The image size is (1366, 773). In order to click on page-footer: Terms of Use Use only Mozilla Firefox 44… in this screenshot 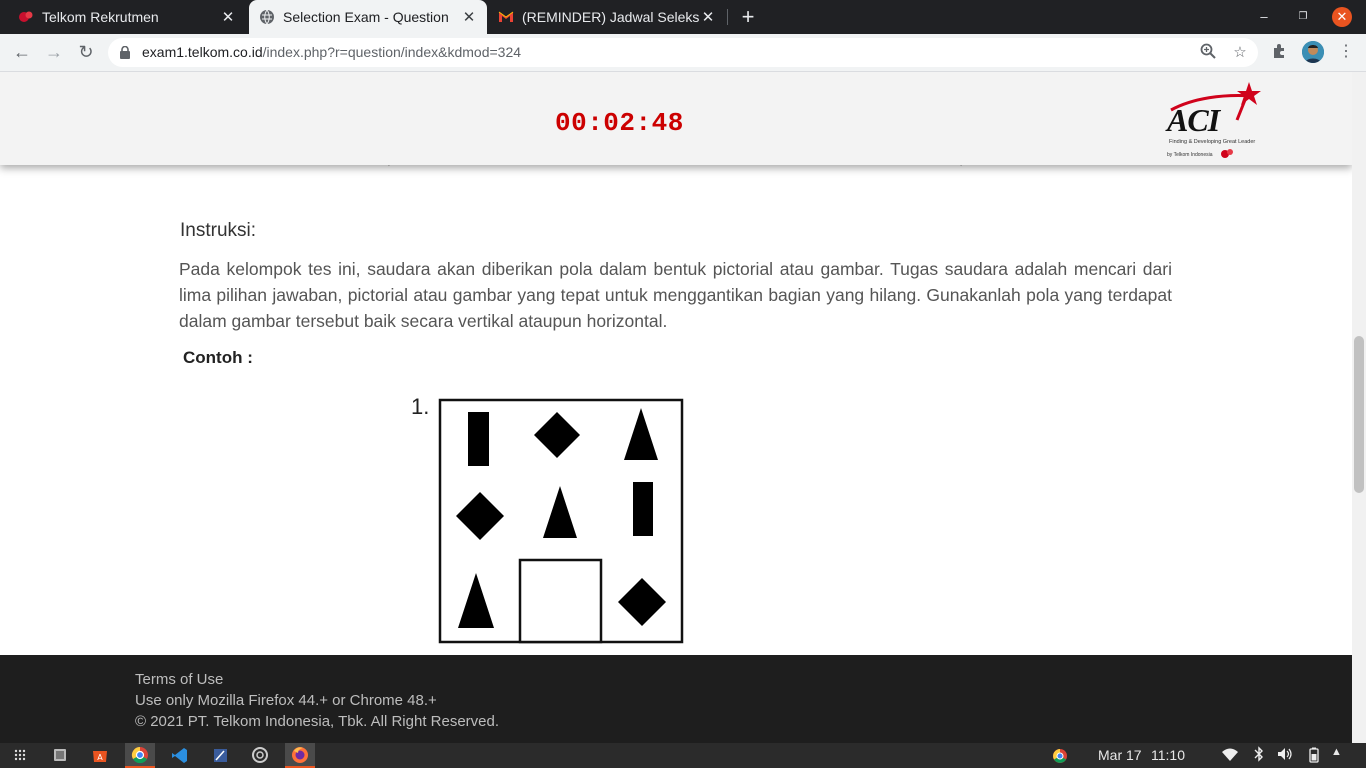, I will do `click(676, 699)`.